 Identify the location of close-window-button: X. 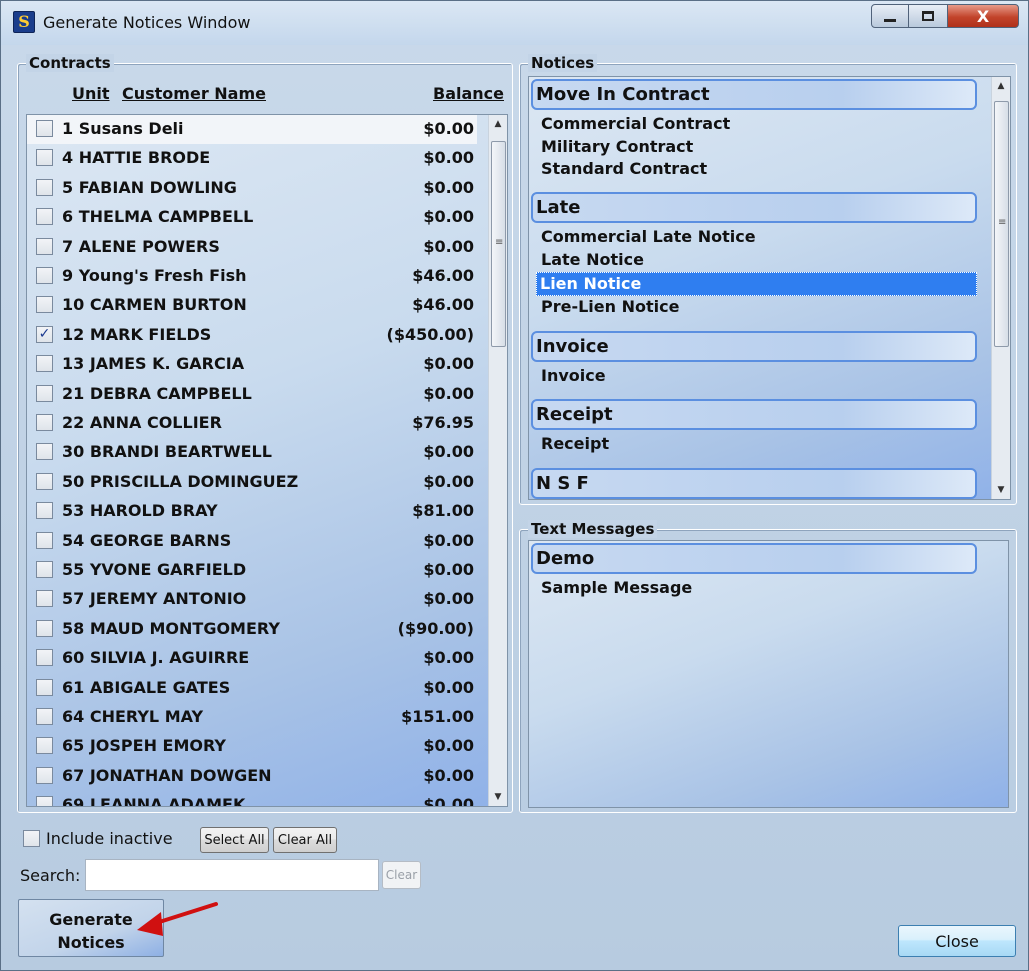
(983, 16).